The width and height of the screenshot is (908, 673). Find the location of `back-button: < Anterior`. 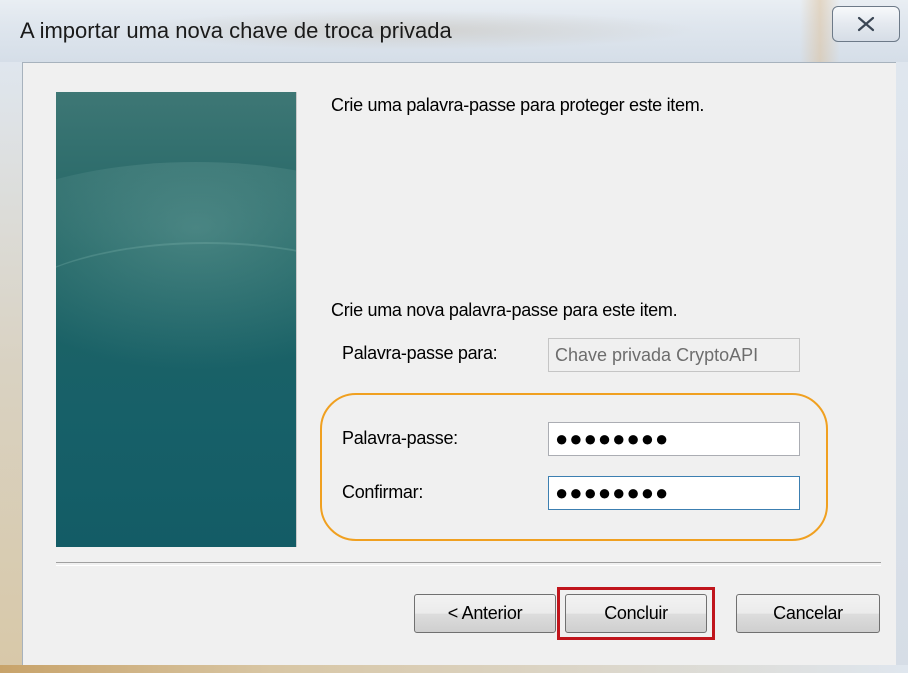

back-button: < Anterior is located at coordinates (485, 613).